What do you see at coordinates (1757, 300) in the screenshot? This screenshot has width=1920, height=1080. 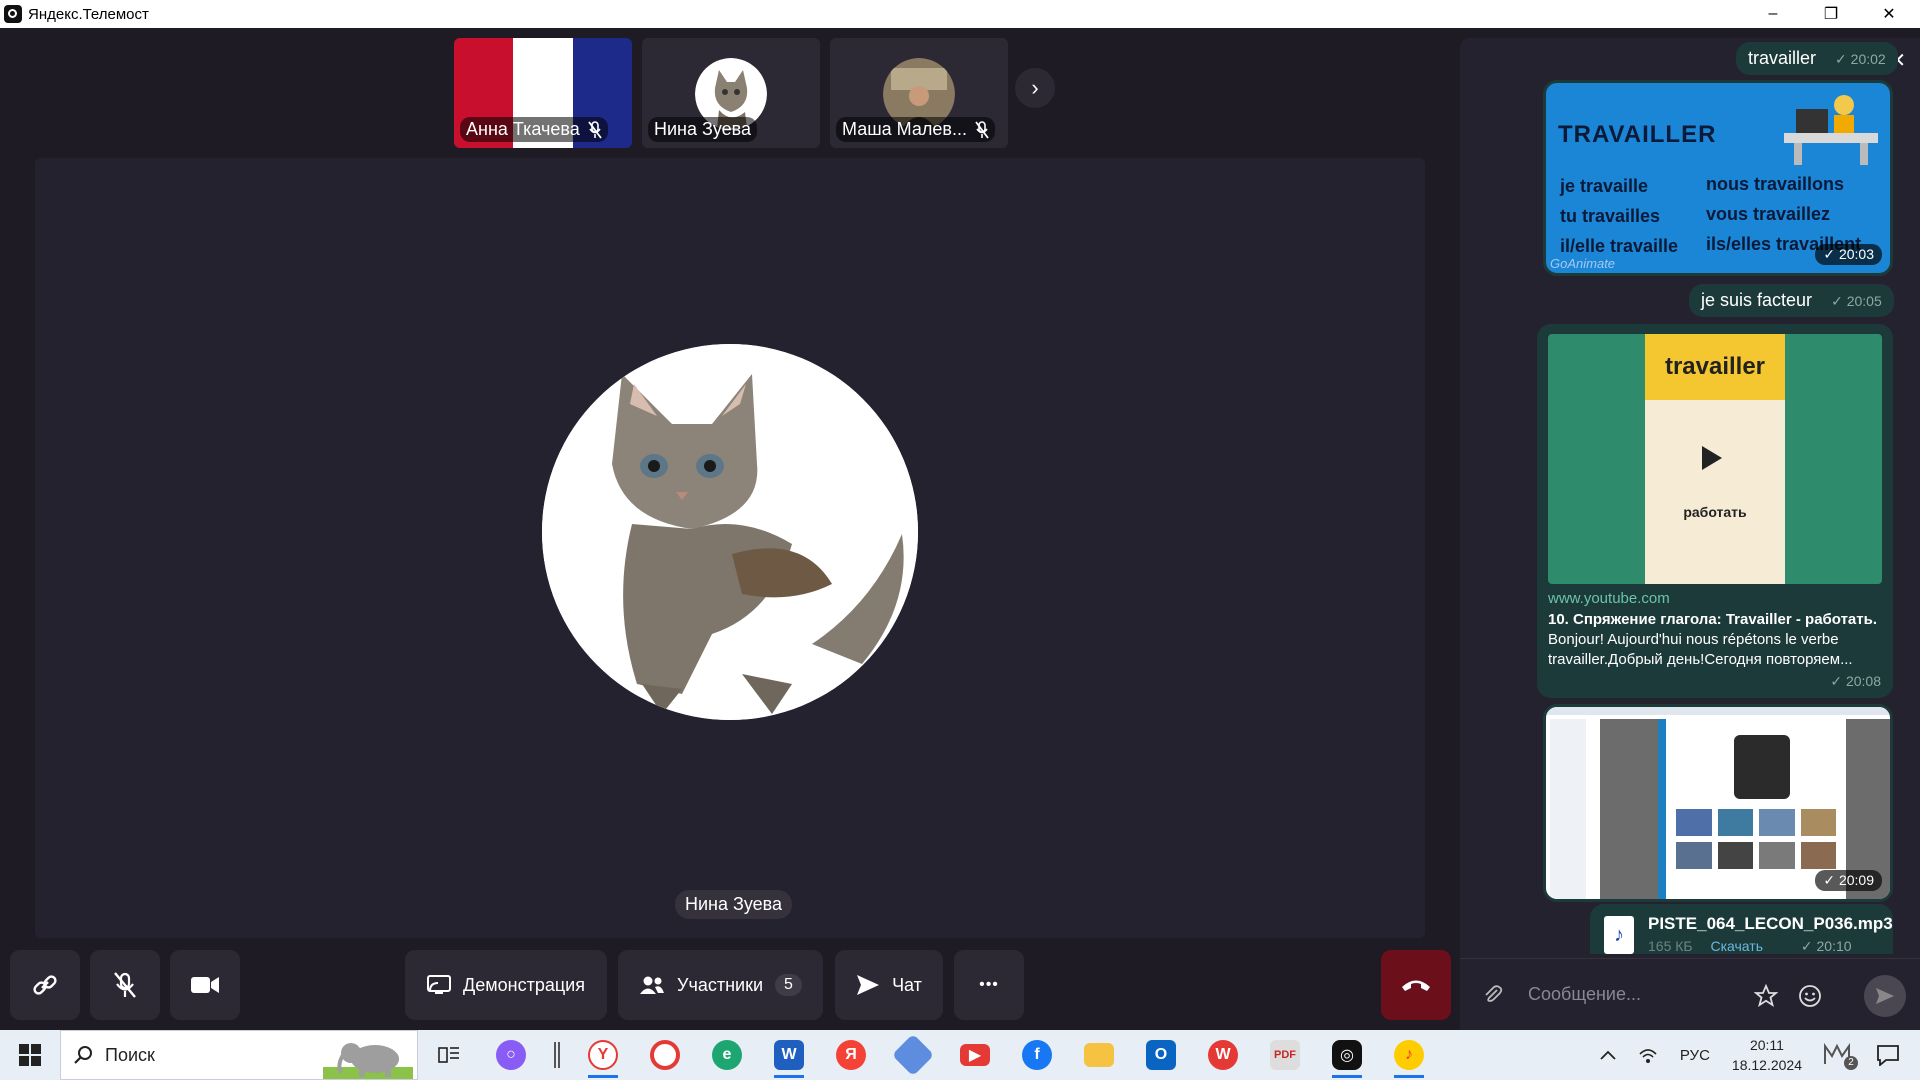 I see `message-text: je suis facteur` at bounding box center [1757, 300].